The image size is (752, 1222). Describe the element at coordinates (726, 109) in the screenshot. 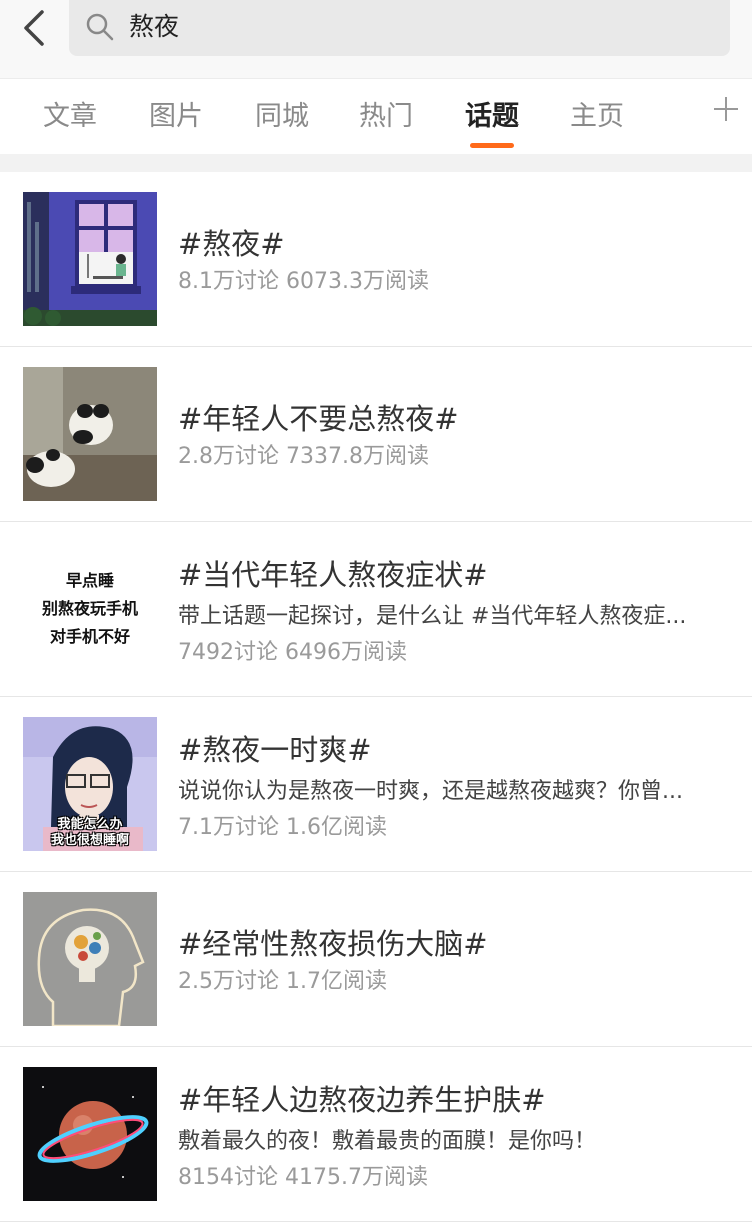

I see `add-tab-icon` at that location.